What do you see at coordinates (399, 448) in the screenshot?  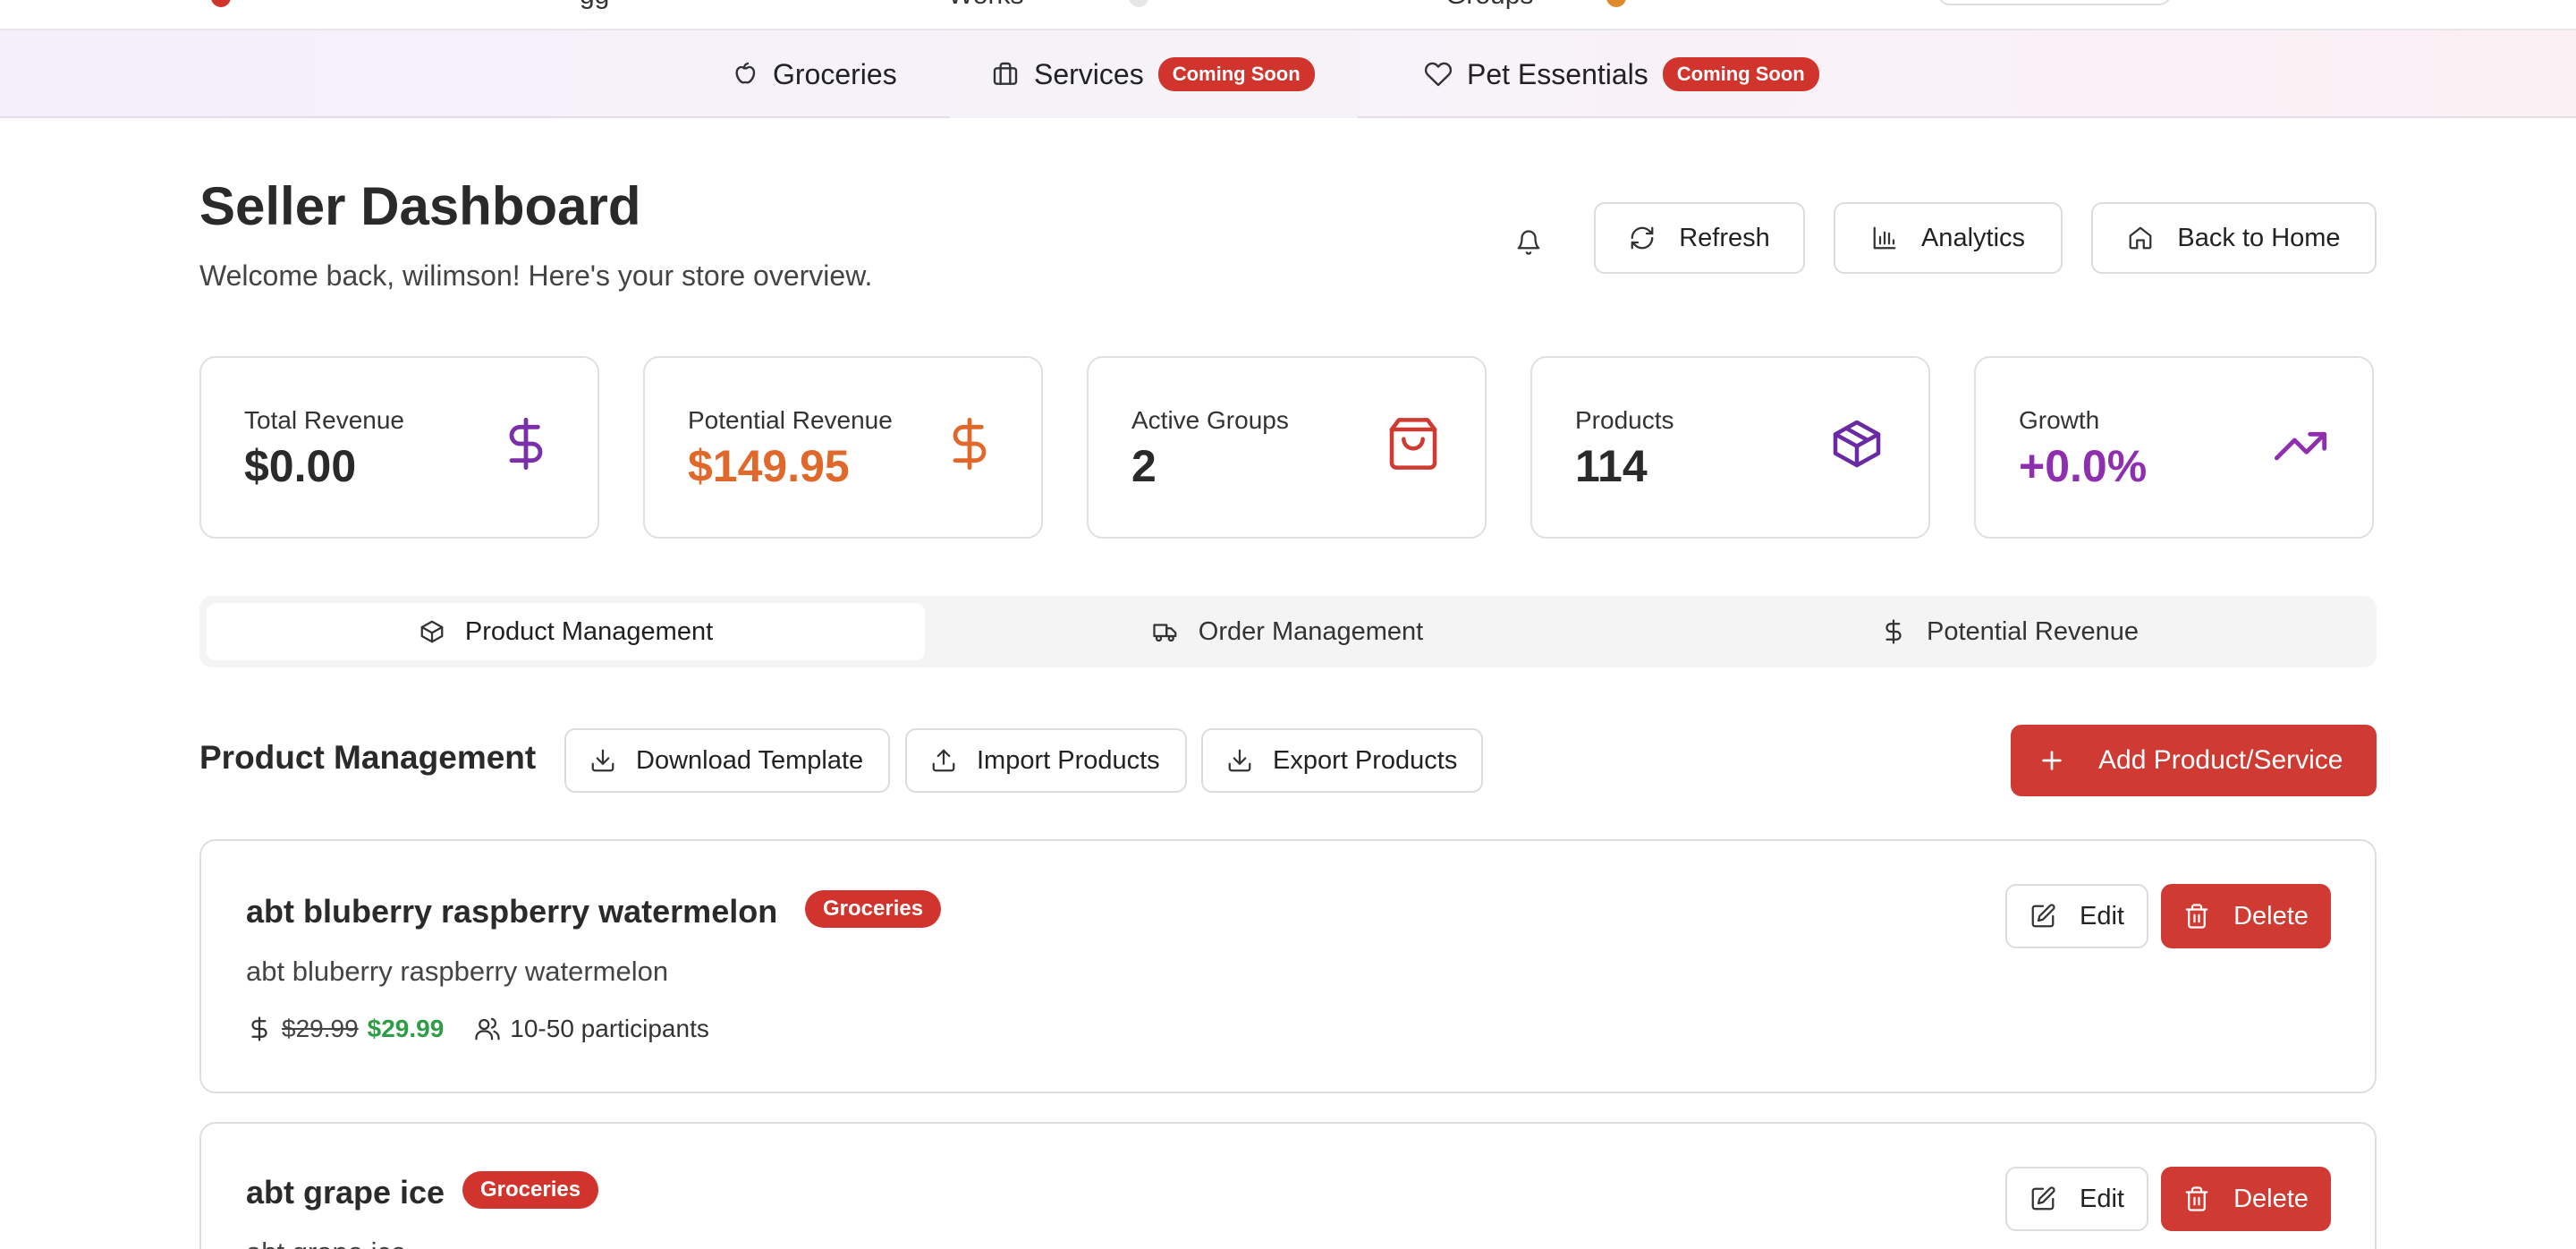 I see `stat-card-total-revenue: Total Revenue $0.00` at bounding box center [399, 448].